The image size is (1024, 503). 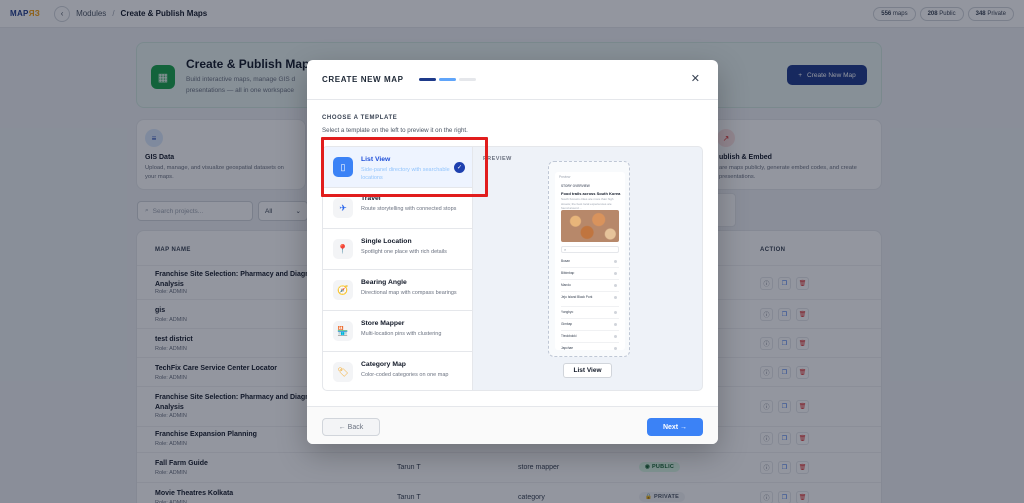 I want to click on template-name: List View, so click(x=376, y=159).